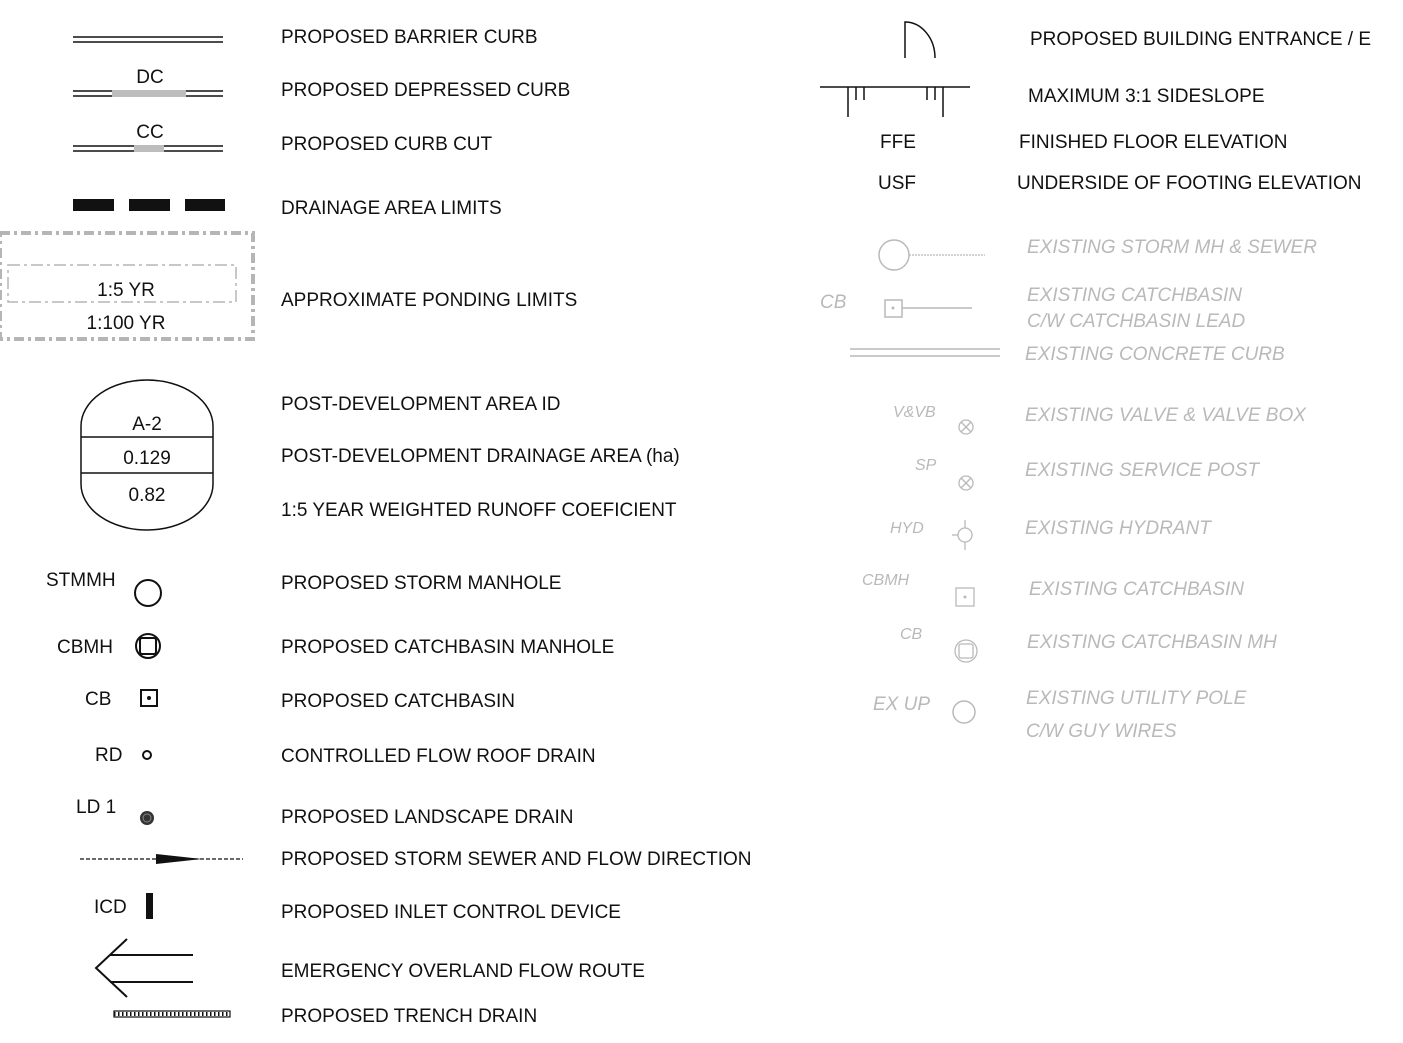 This screenshot has height=1043, width=1403. What do you see at coordinates (896, 305) in the screenshot?
I see `ex-catchbasin-symbol: CB` at bounding box center [896, 305].